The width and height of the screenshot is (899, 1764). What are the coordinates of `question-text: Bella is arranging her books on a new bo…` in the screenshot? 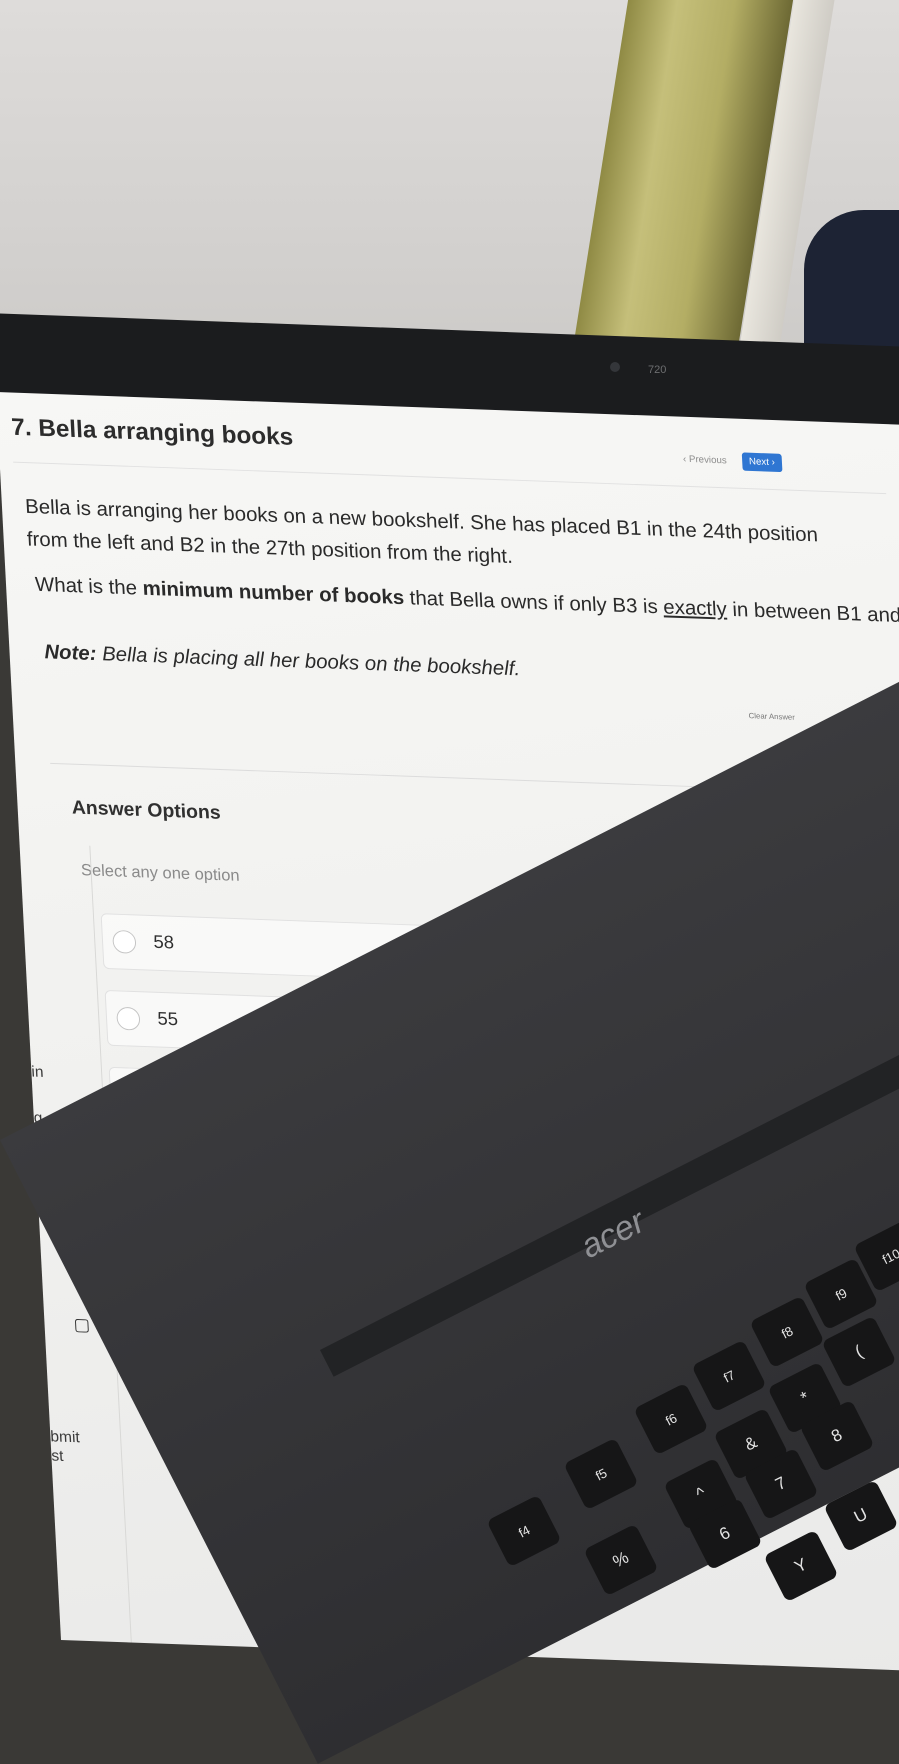 It's located at (443, 538).